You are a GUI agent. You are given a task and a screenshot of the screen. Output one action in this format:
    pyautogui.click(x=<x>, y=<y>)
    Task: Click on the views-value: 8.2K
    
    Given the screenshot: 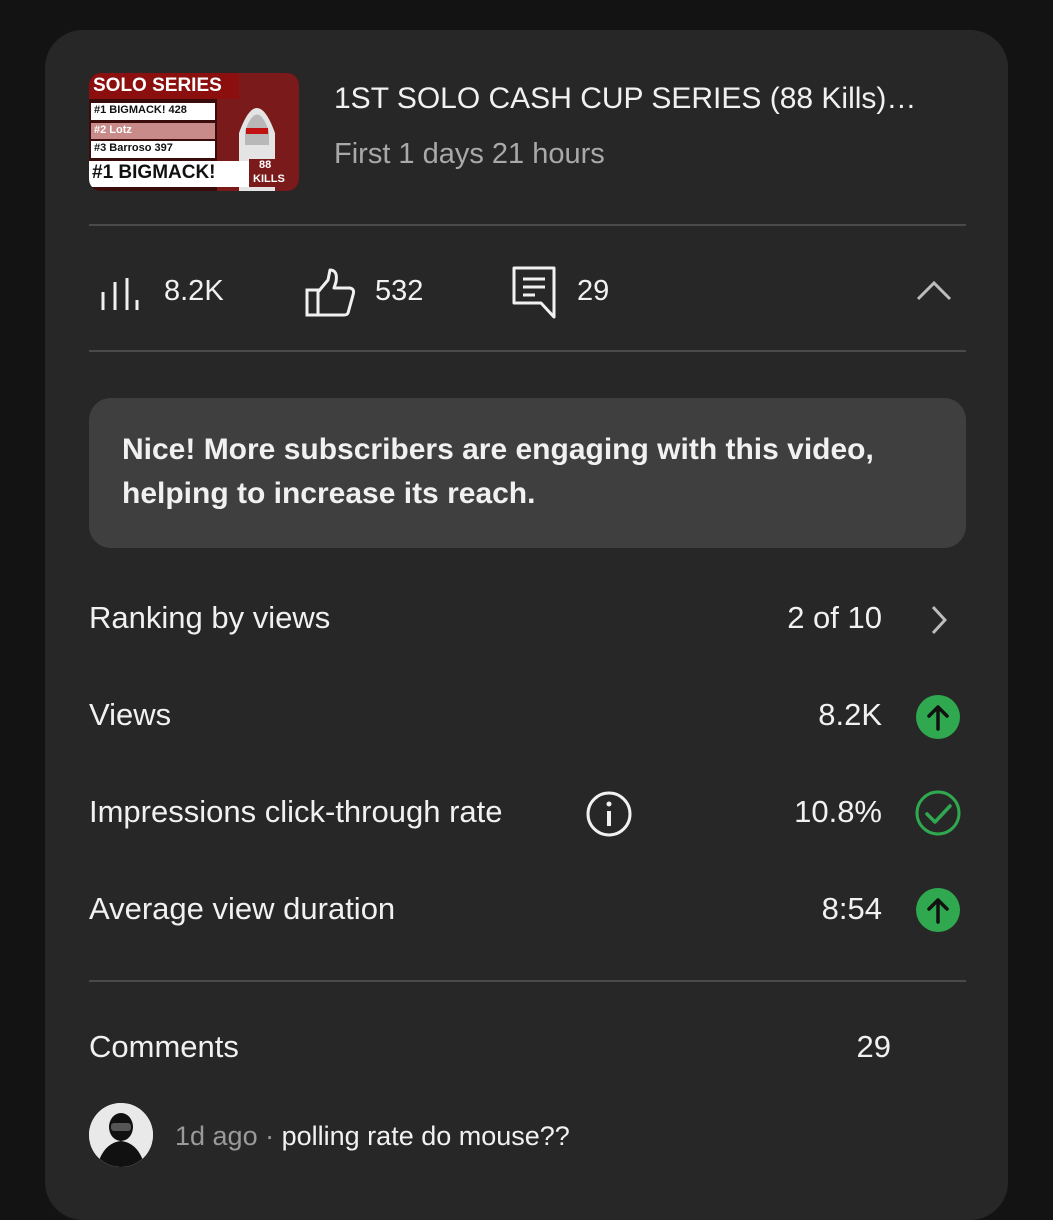 What is the action you would take?
    pyautogui.click(x=850, y=714)
    